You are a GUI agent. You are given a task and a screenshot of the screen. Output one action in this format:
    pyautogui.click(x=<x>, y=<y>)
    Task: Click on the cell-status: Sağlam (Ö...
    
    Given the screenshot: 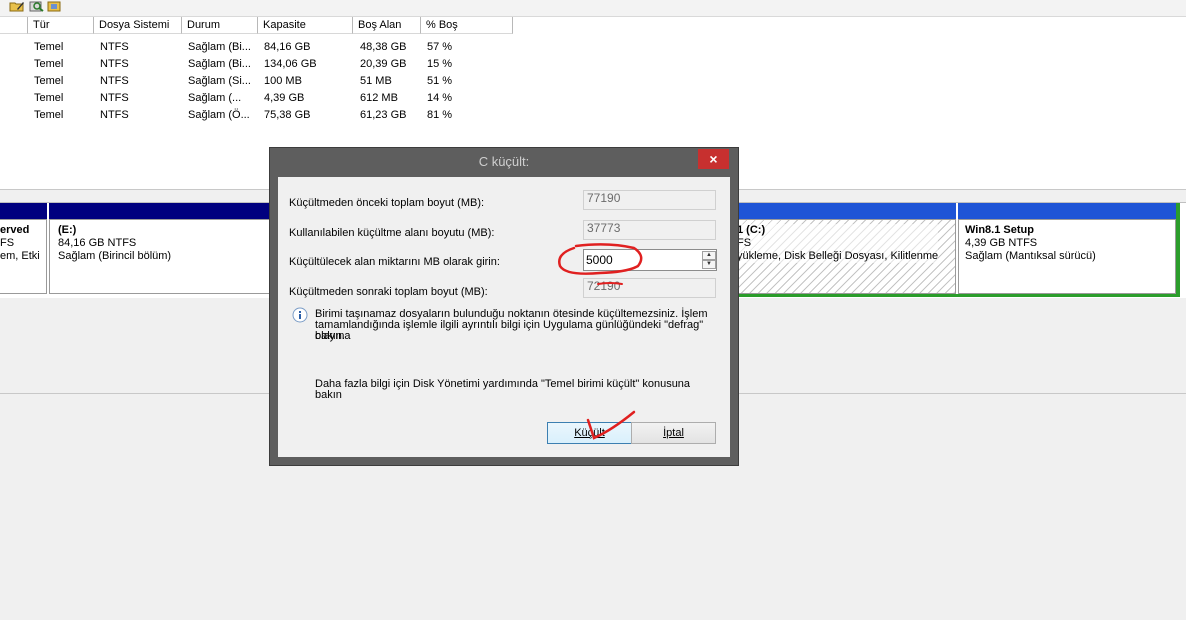 What is the action you would take?
    pyautogui.click(x=219, y=115)
    